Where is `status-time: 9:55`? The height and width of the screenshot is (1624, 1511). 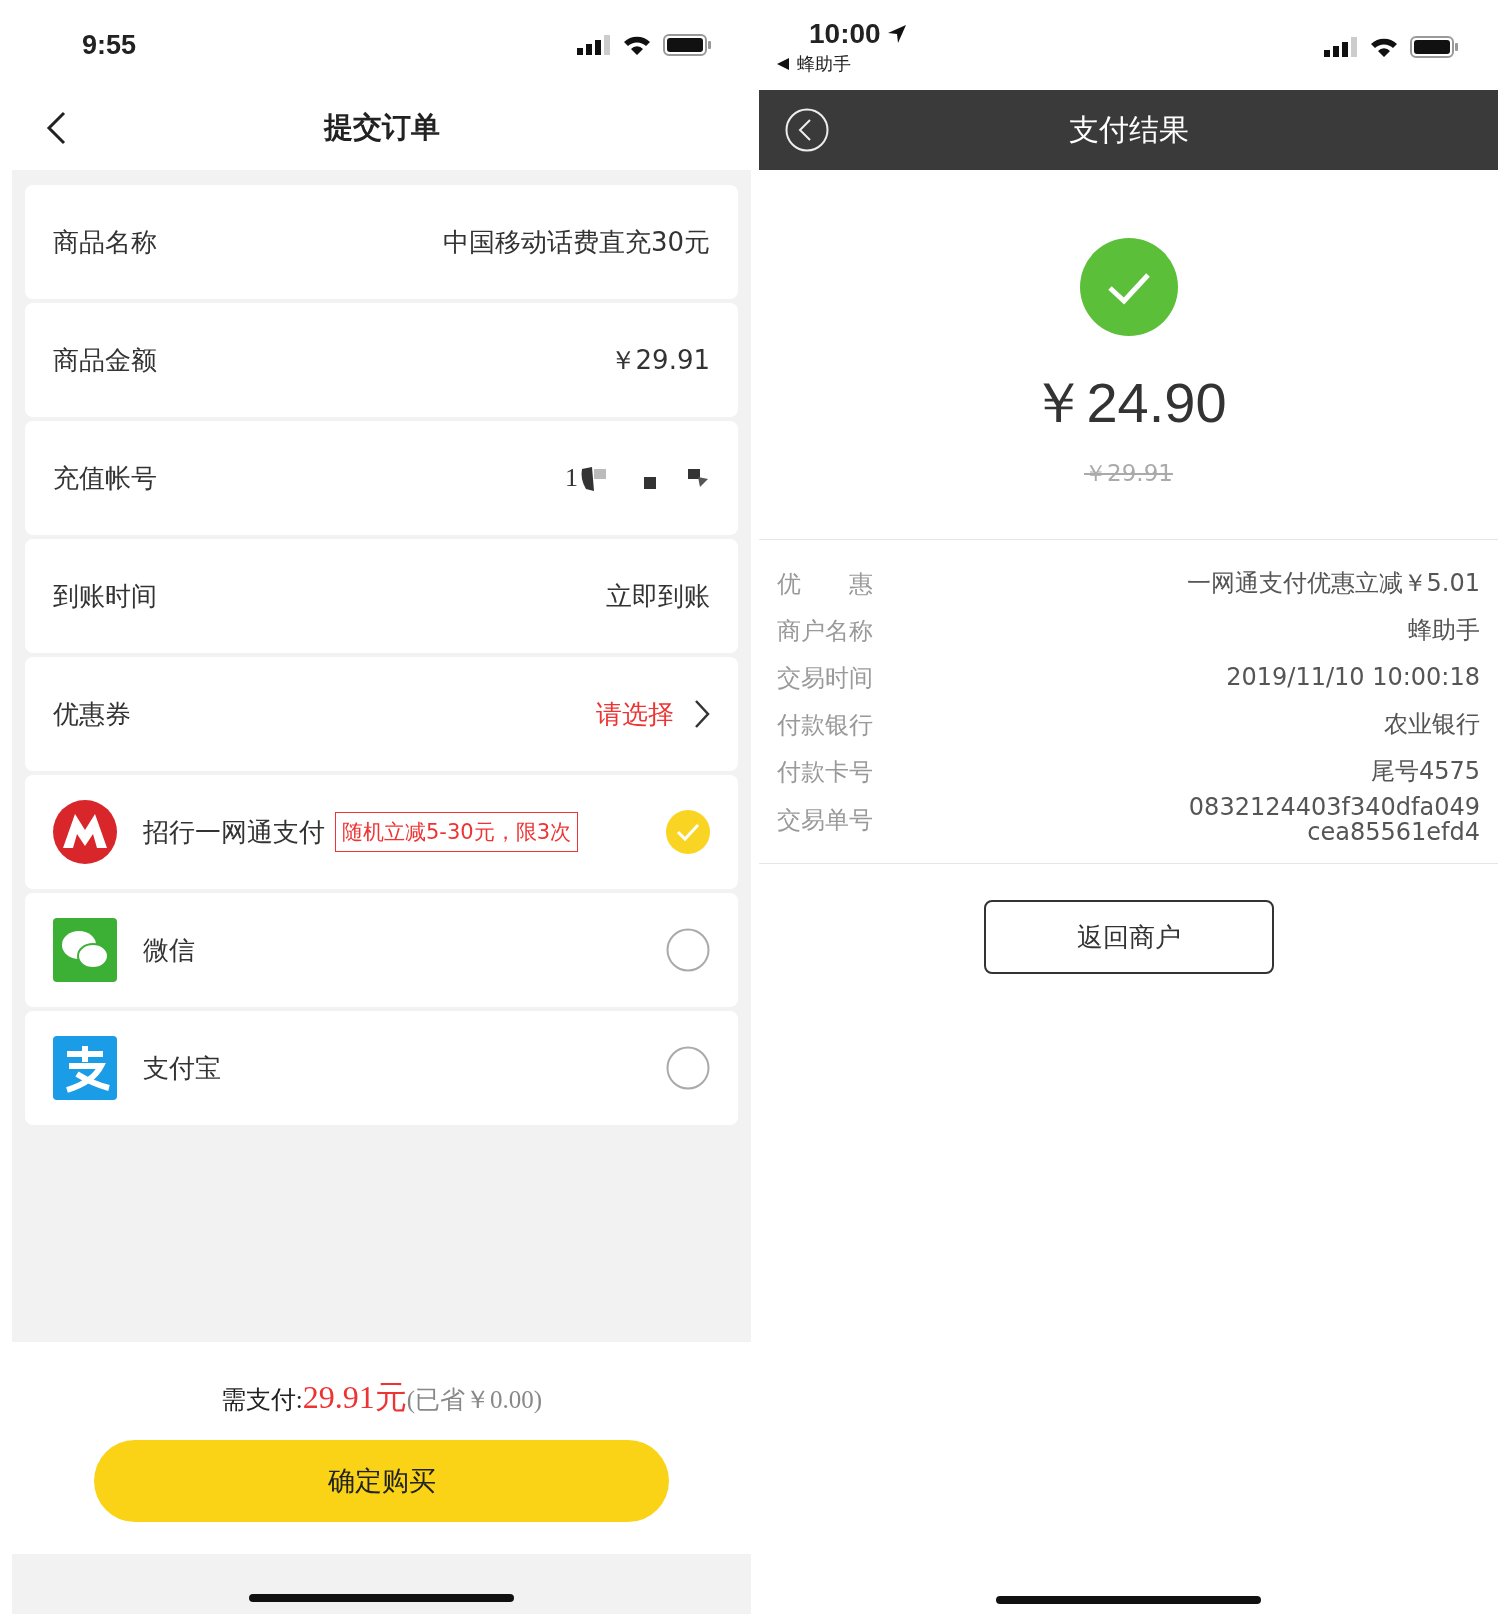 status-time: 9:55 is located at coordinates (109, 45).